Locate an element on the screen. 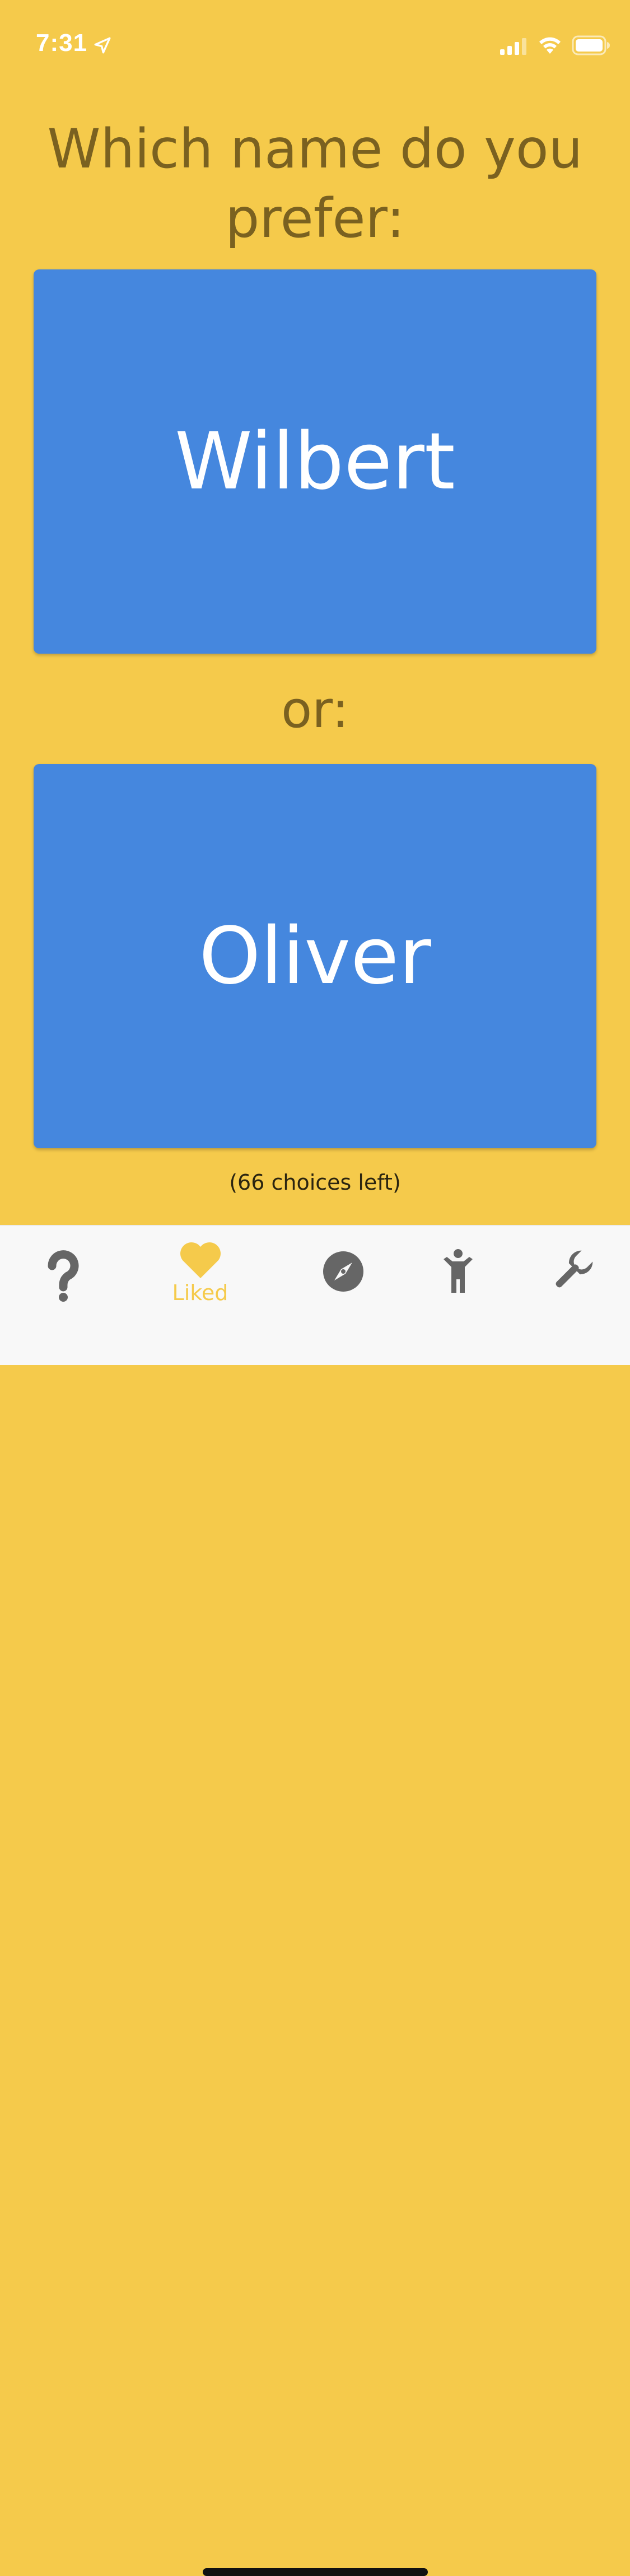  tab-help is located at coordinates (63, 1270).